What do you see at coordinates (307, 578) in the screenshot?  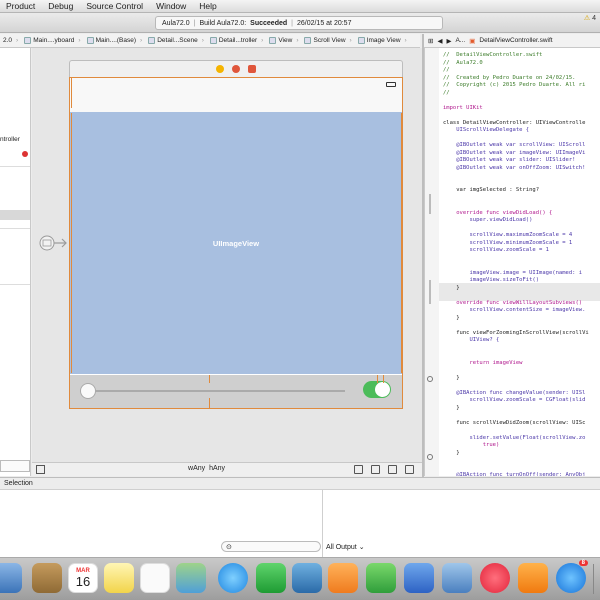 I see `photos-icon` at bounding box center [307, 578].